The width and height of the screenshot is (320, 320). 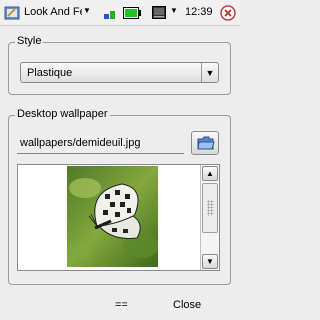 I want to click on terminal-icon, so click(x=159, y=12).